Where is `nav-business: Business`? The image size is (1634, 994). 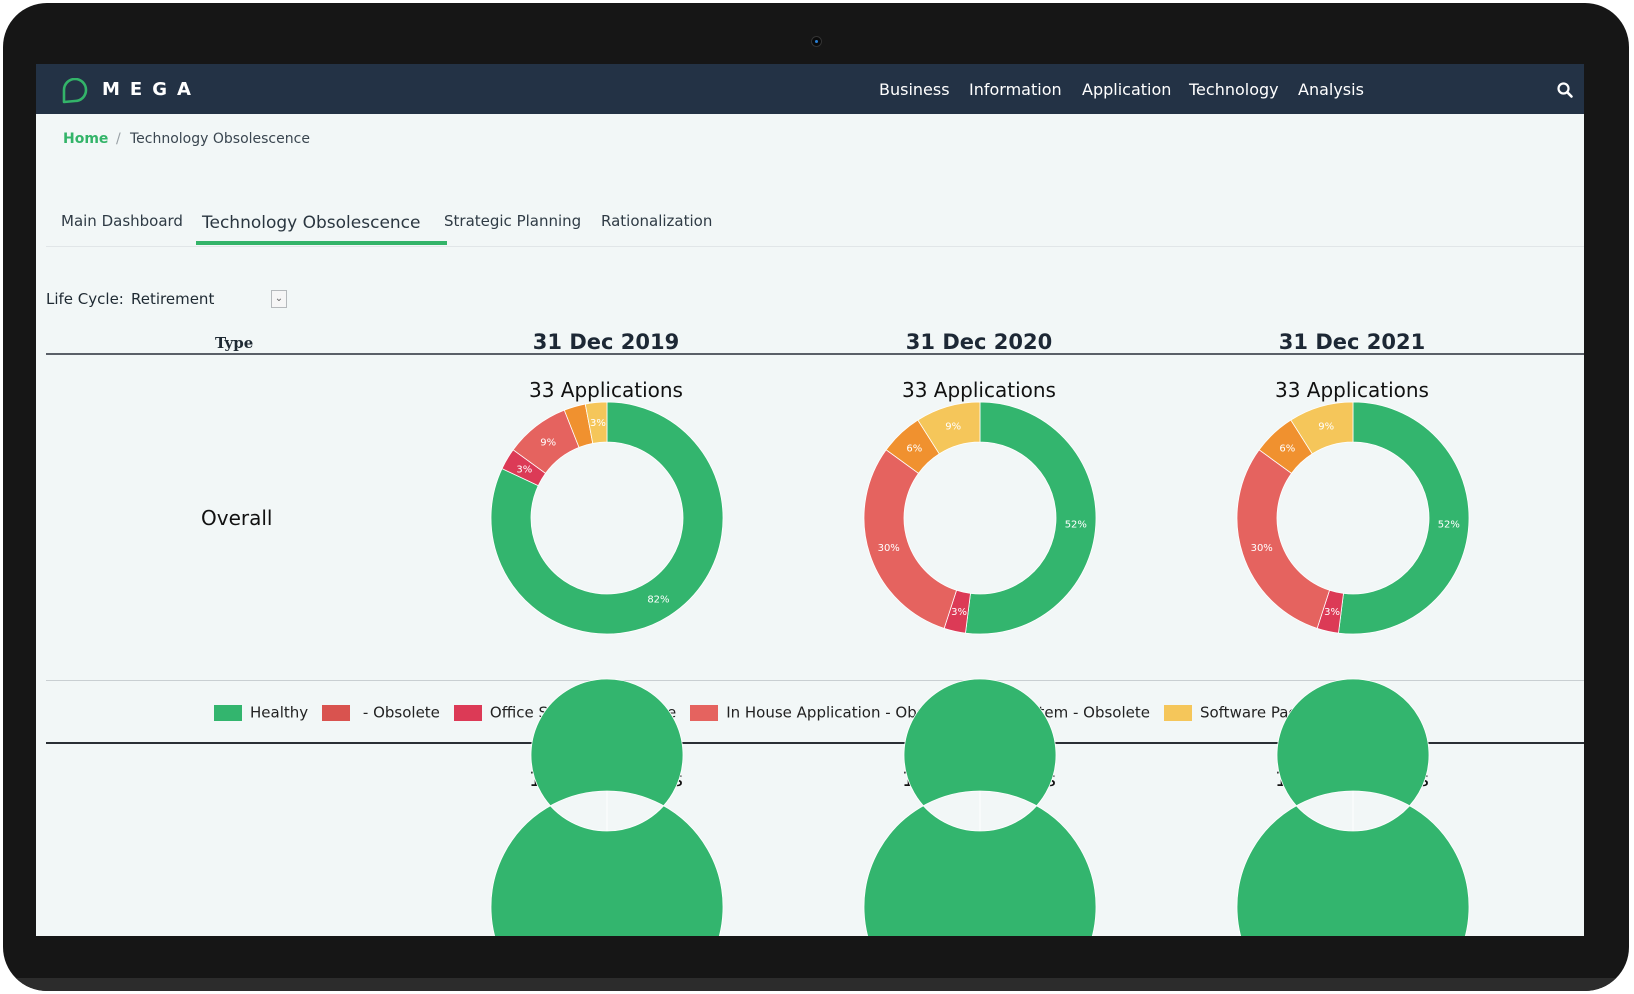
nav-business: Business is located at coordinates (914, 89).